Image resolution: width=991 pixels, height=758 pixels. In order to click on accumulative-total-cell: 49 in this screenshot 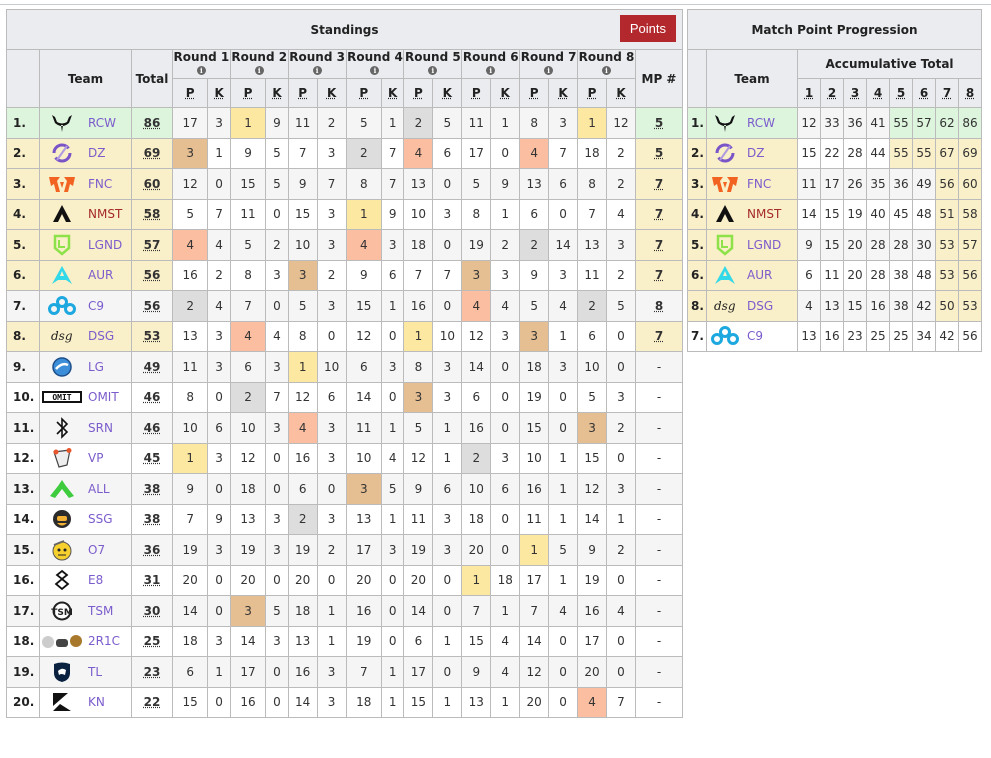, I will do `click(924, 184)`.